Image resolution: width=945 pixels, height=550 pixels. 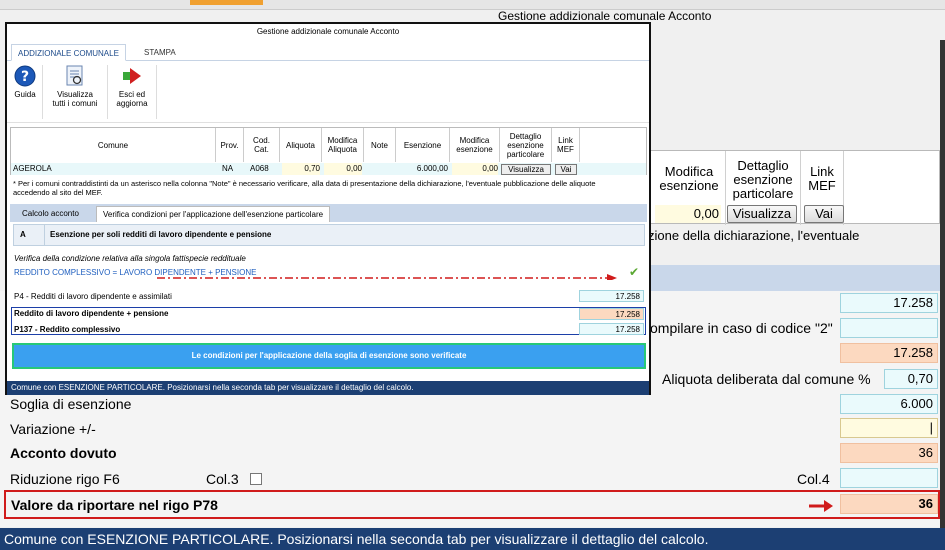 What do you see at coordinates (53, 429) in the screenshot?
I see `bg-label-variazione: Variazione +/-` at bounding box center [53, 429].